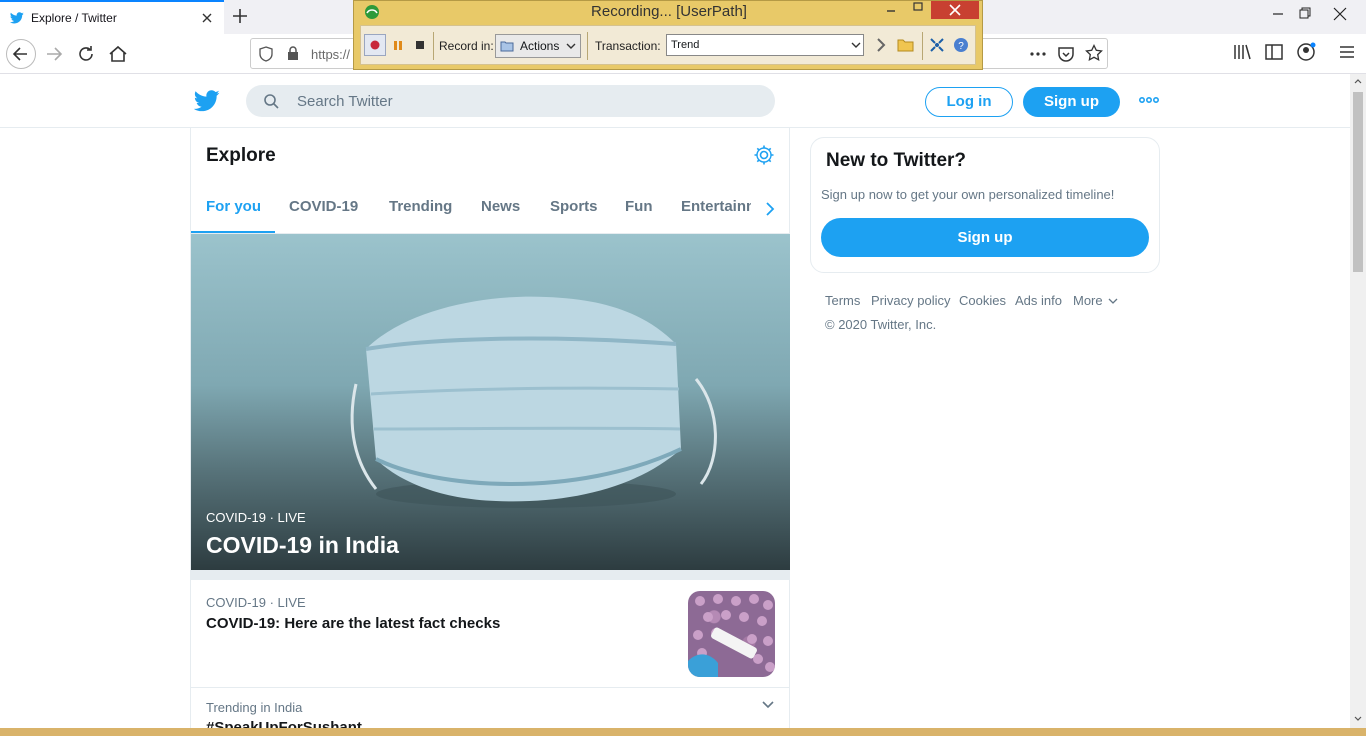  I want to click on snapshot-icon, so click(937, 45).